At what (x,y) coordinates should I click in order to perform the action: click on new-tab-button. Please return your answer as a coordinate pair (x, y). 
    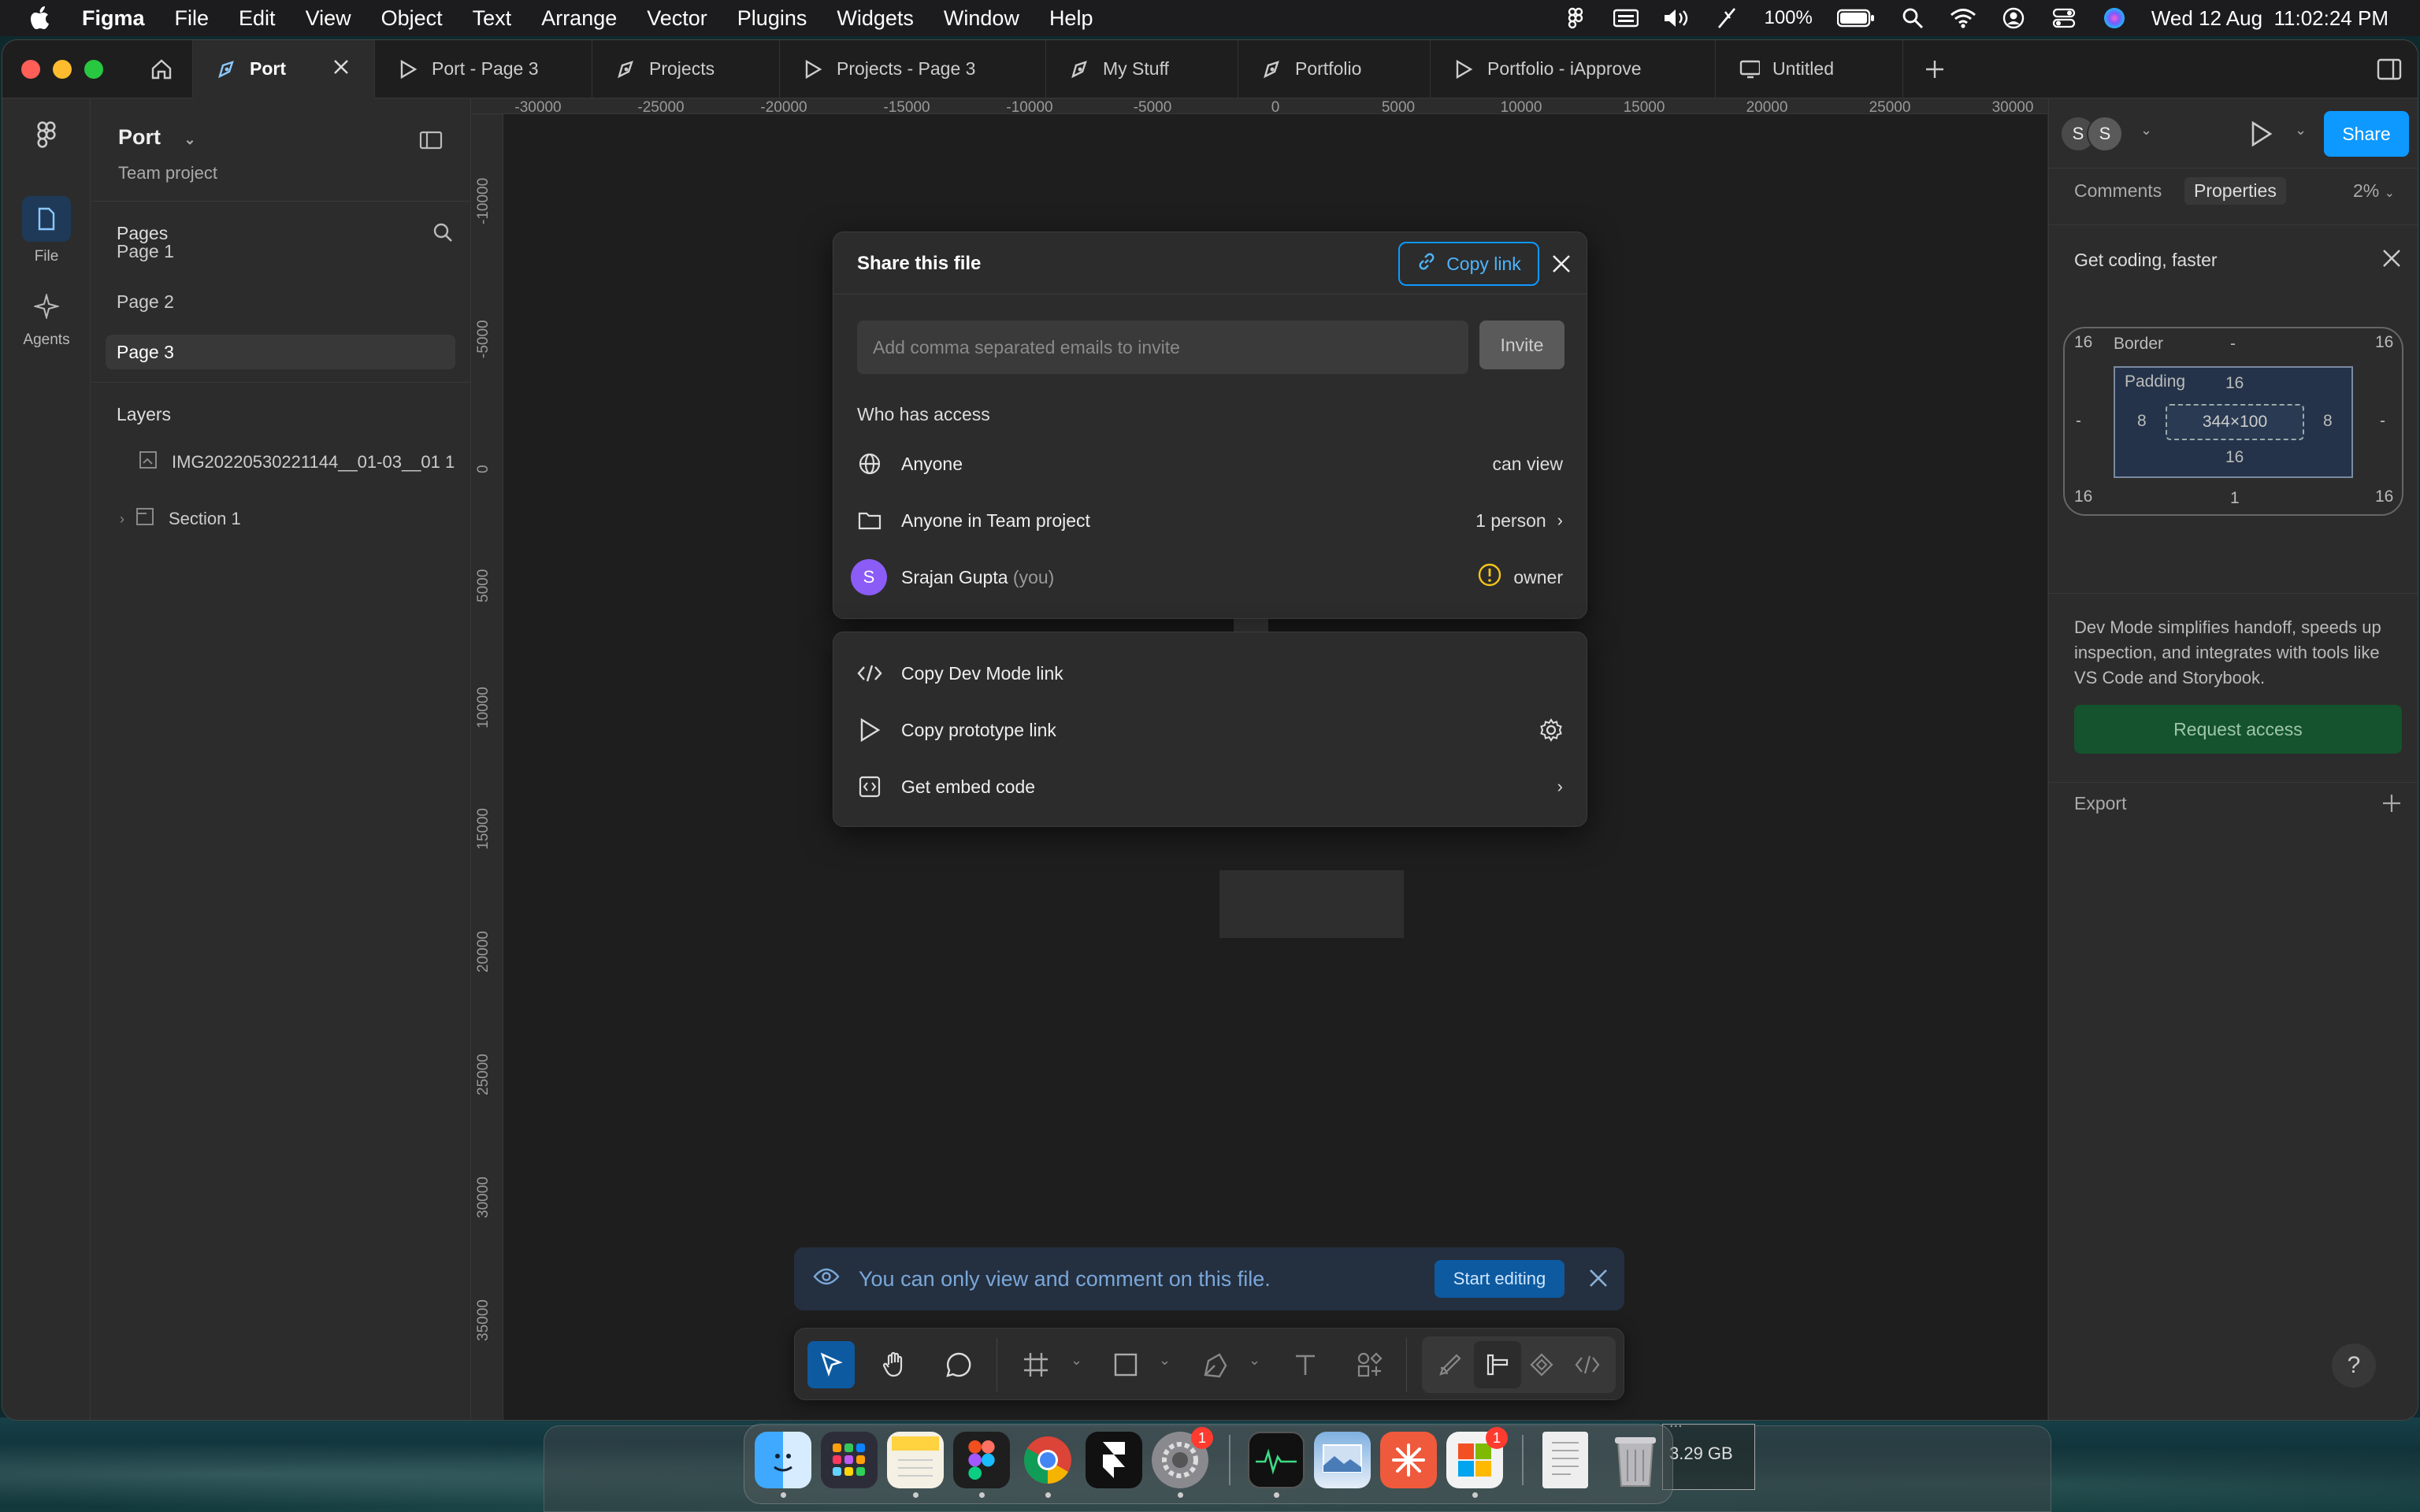
    Looking at the image, I should click on (1934, 69).